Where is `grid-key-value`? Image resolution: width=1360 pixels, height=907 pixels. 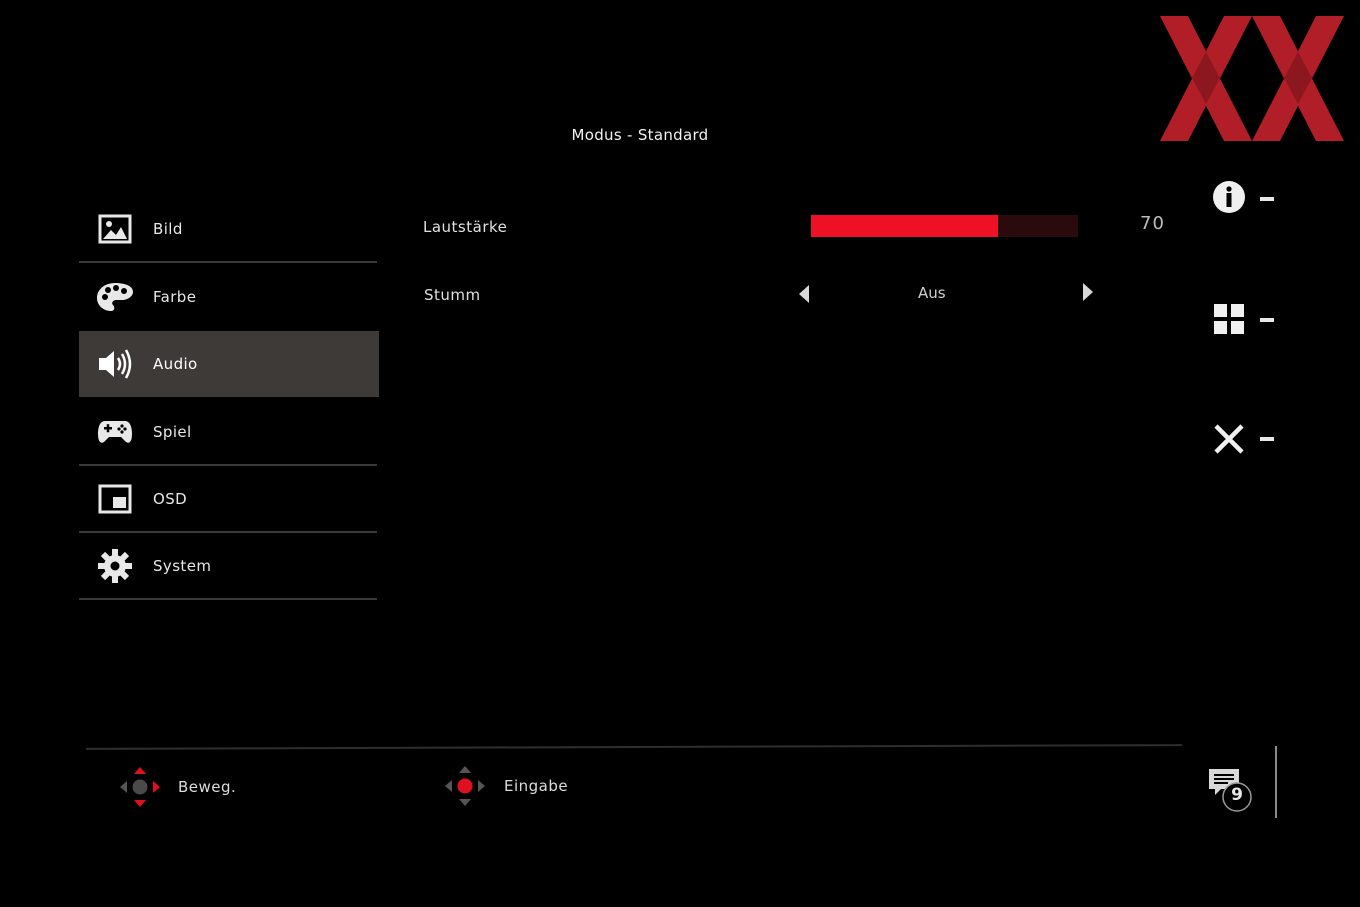
grid-key-value is located at coordinates (1267, 320).